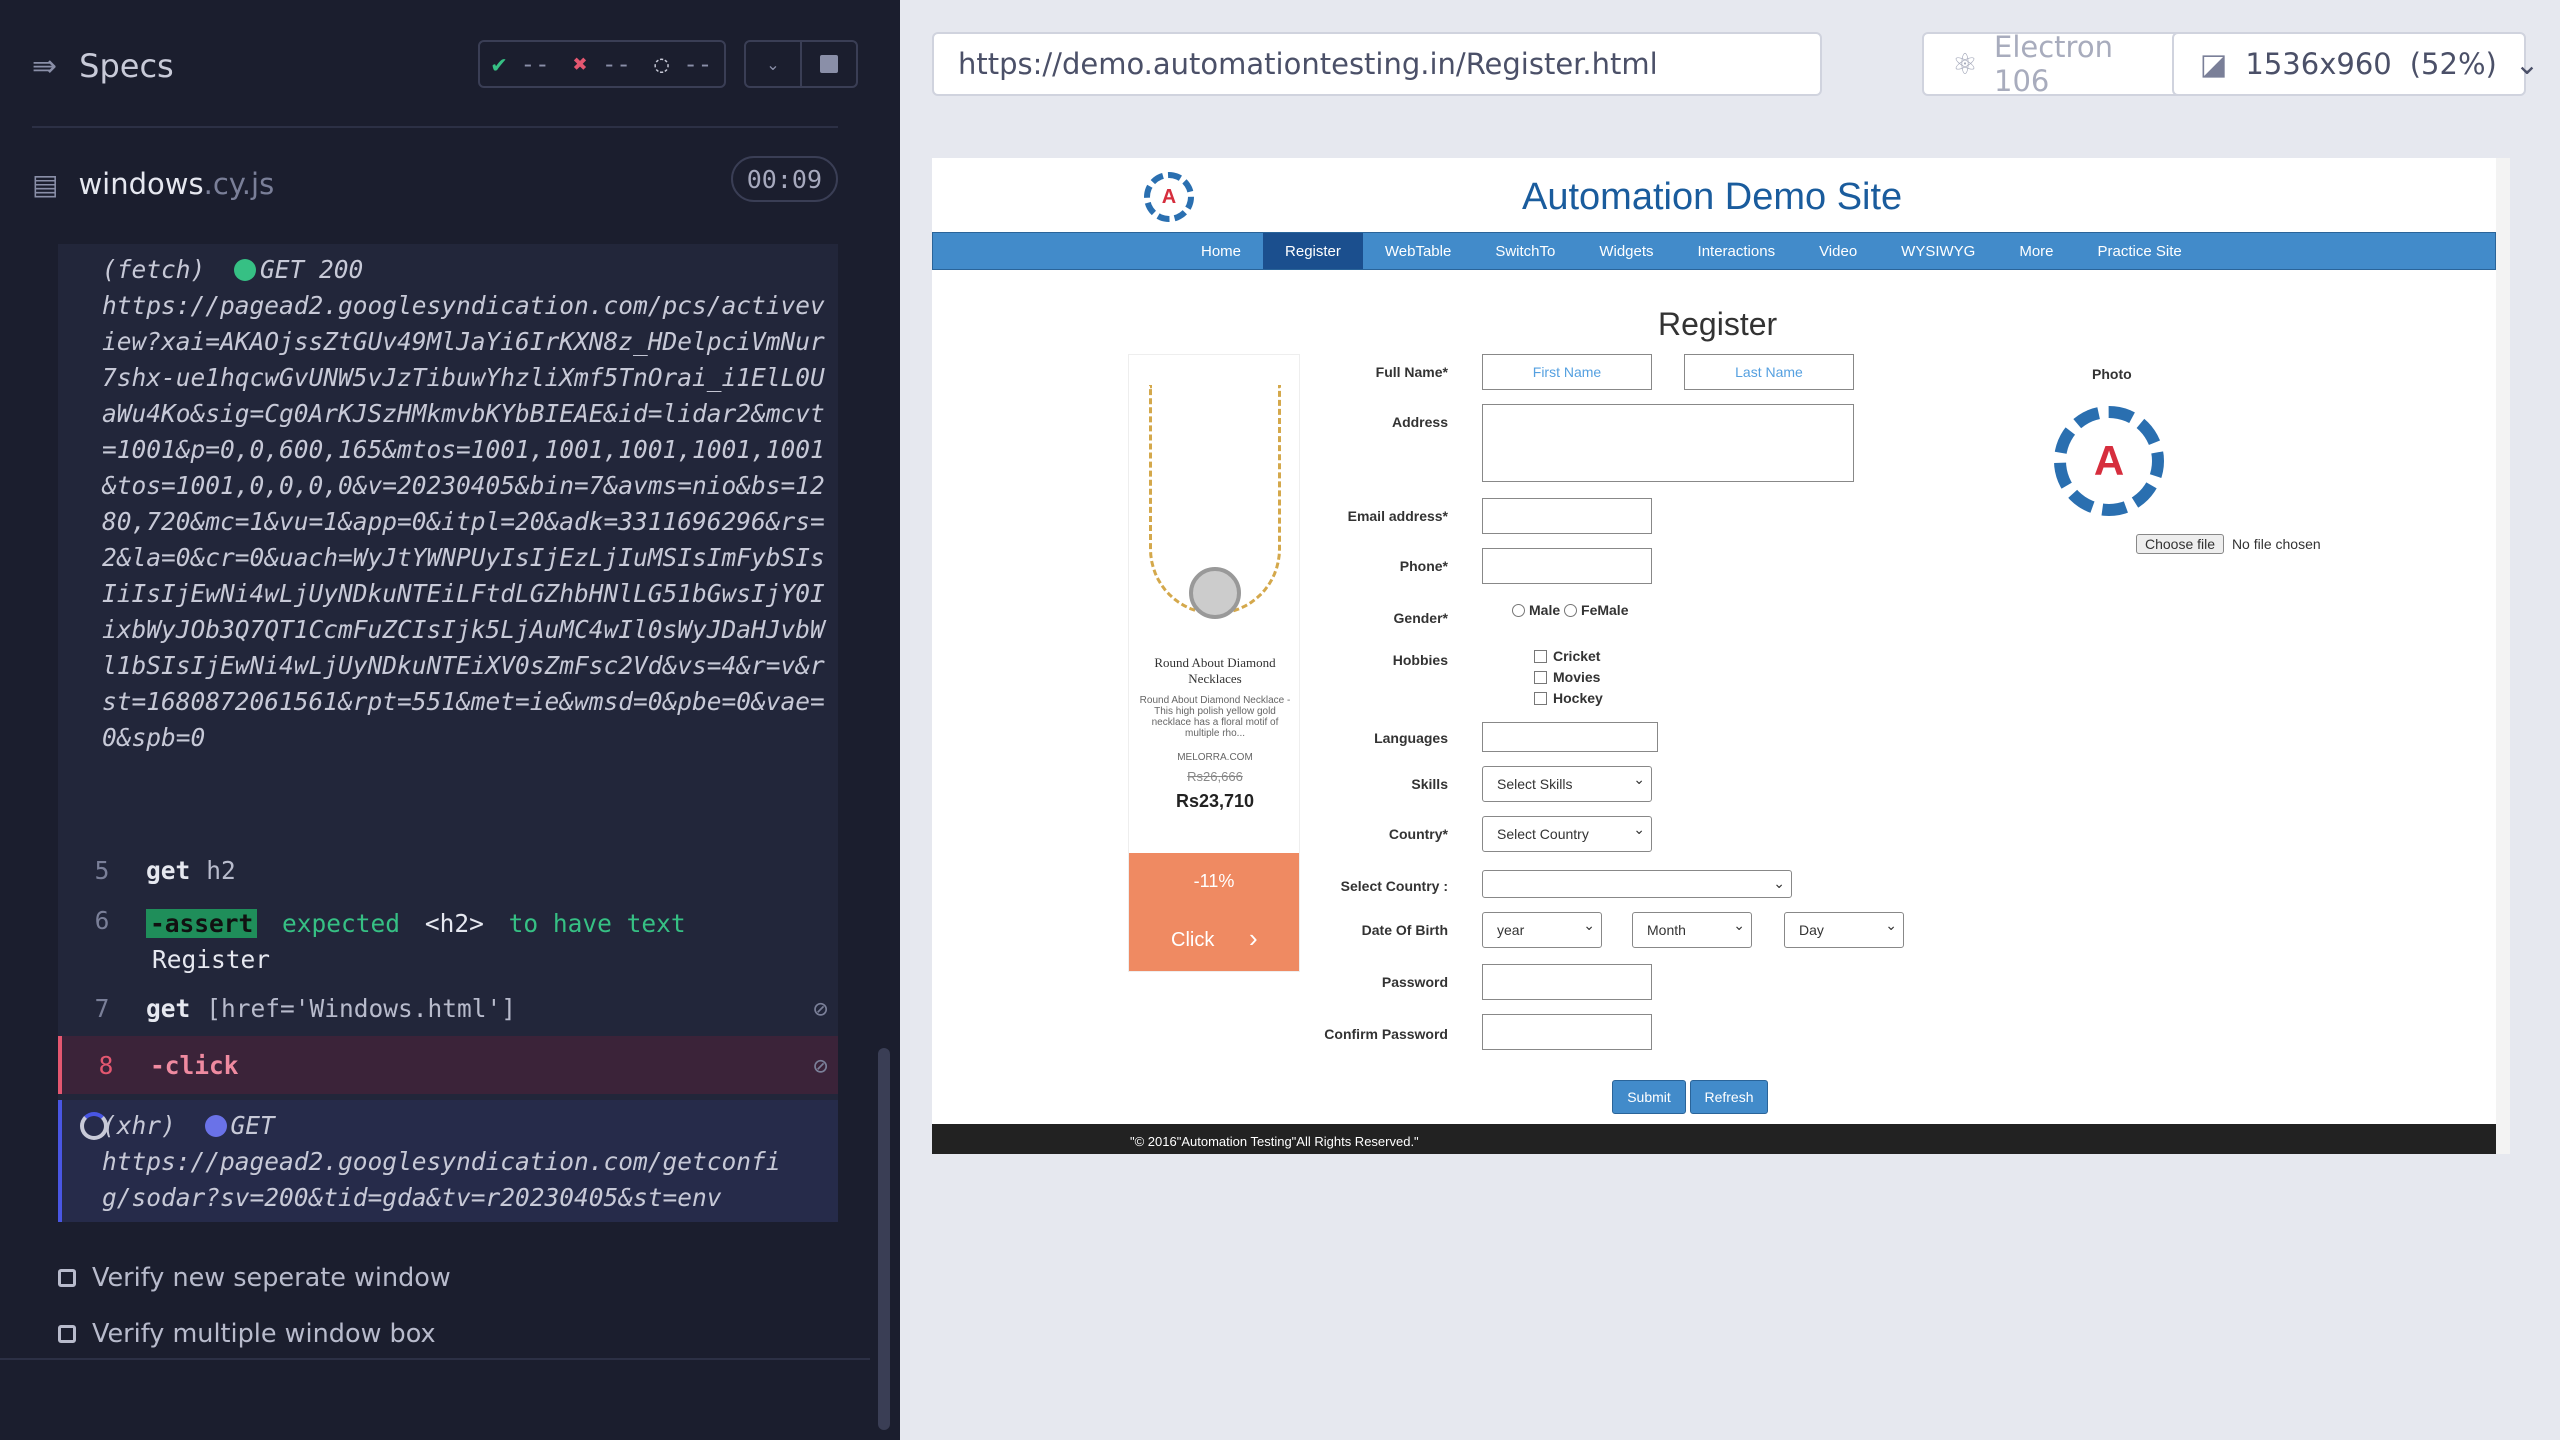 The image size is (2560, 1440). What do you see at coordinates (2180, 544) in the screenshot?
I see `choose-file-button: Choose file` at bounding box center [2180, 544].